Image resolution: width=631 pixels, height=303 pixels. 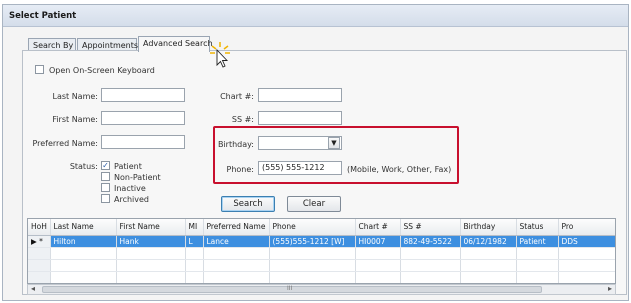 What do you see at coordinates (175, 44) in the screenshot?
I see `tab-advanced-search: Advanced Search` at bounding box center [175, 44].